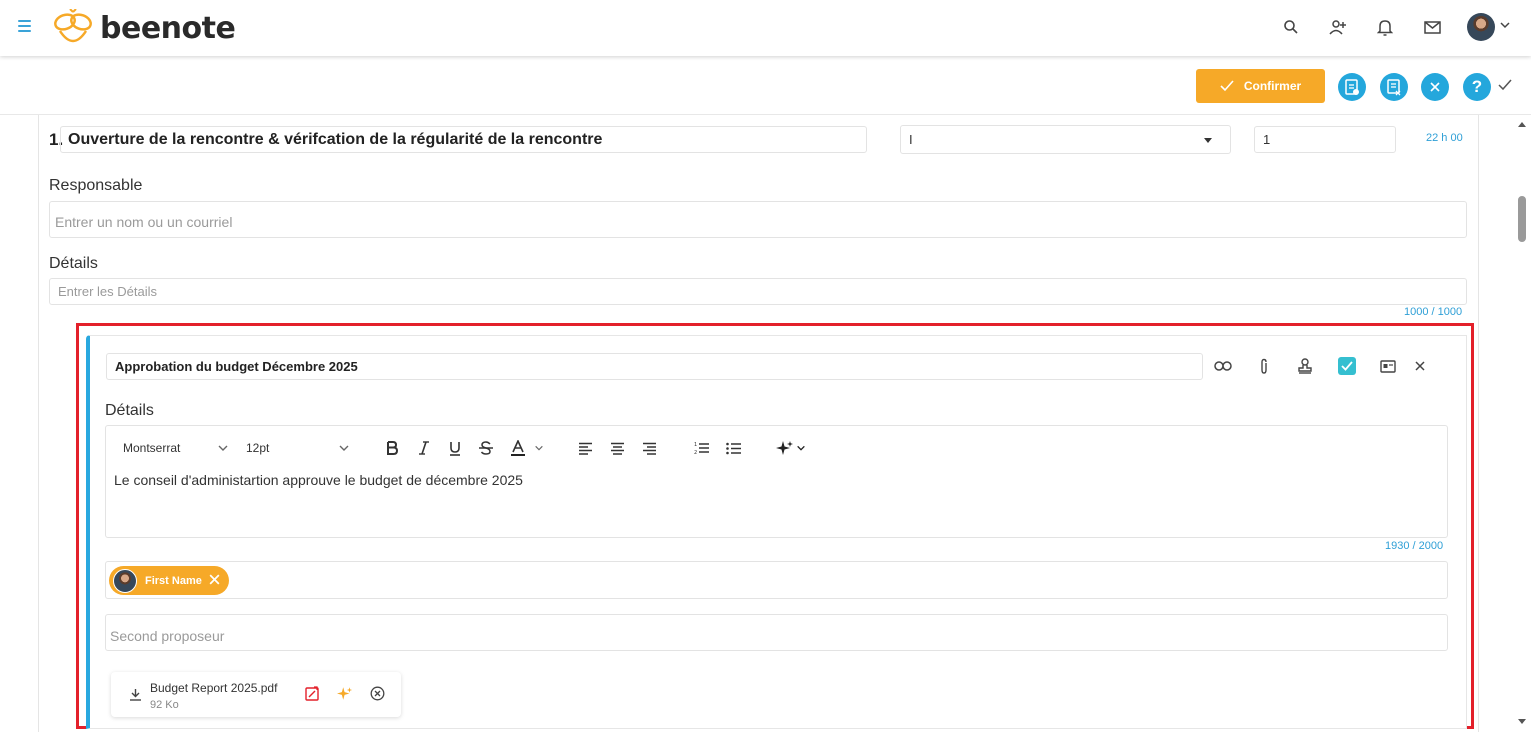  Describe the element at coordinates (129, 410) in the screenshot. I see `resolution-details-label: Détails` at that location.